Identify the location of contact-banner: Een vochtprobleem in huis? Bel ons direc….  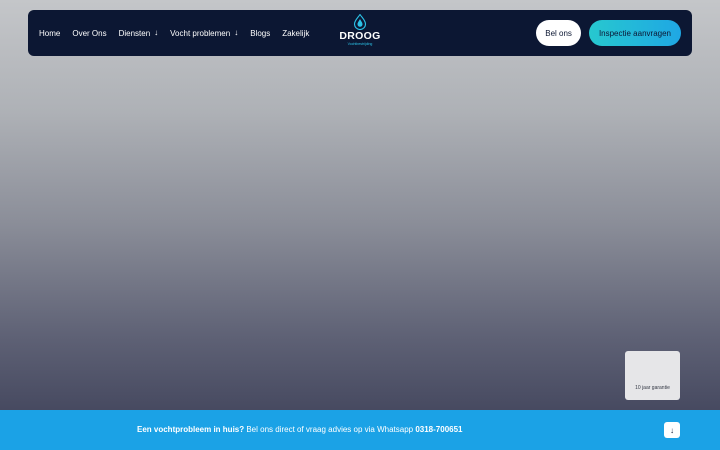
(360, 430).